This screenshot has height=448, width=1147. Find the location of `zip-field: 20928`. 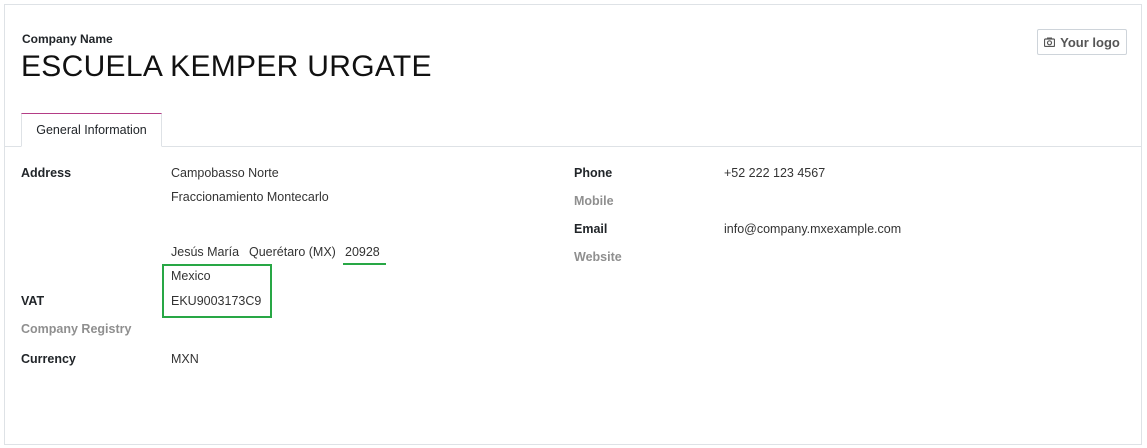

zip-field: 20928 is located at coordinates (362, 252).